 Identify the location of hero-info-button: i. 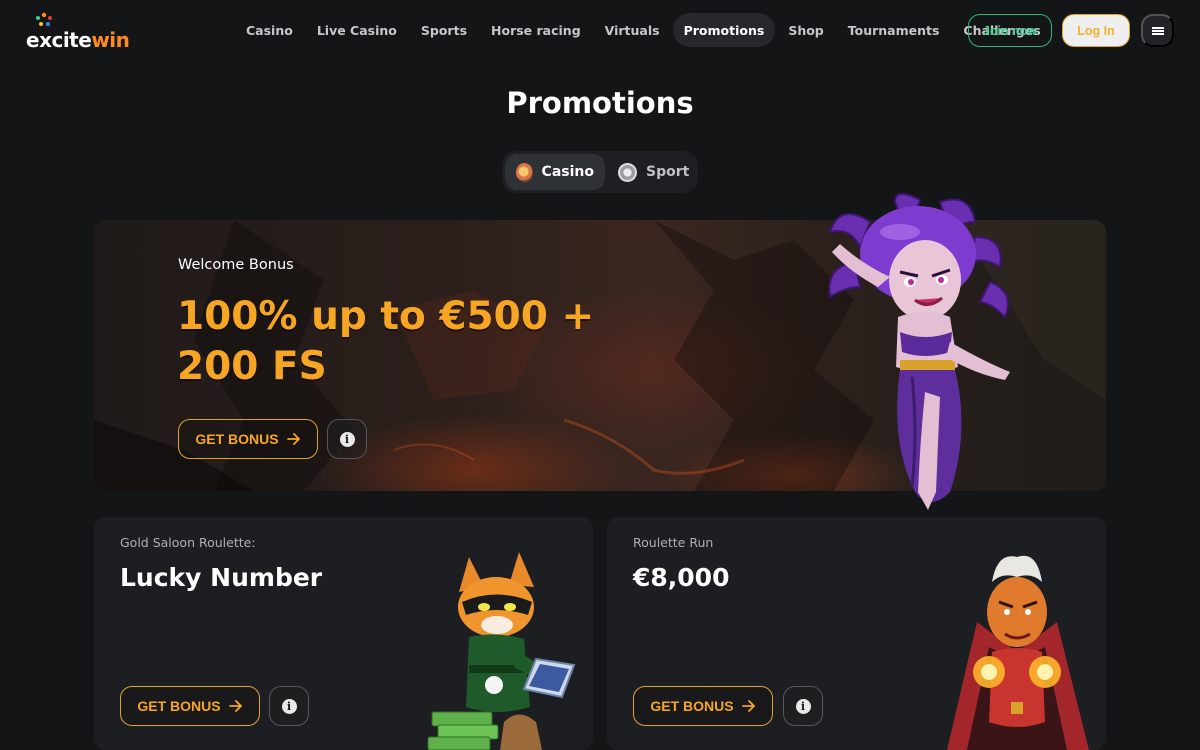
(347, 439).